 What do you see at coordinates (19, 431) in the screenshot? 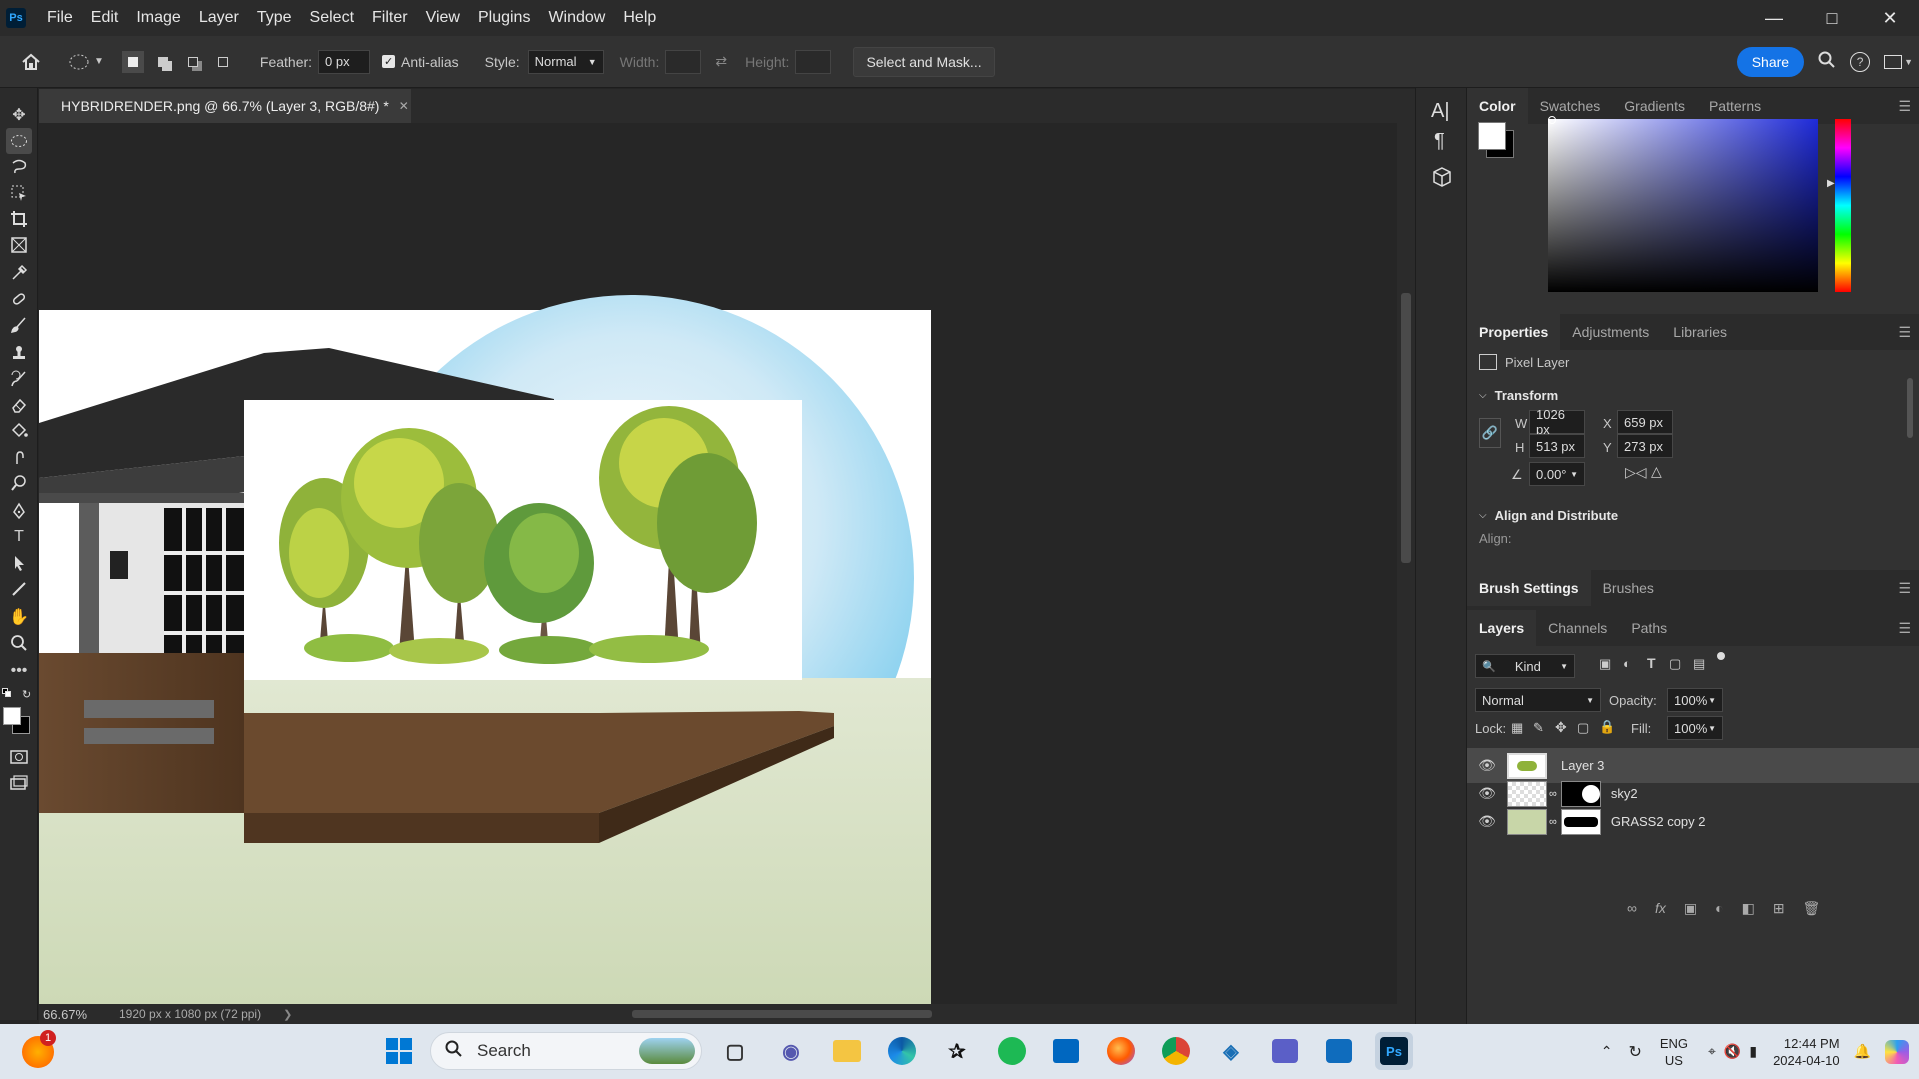
I see `paint-bucket-tool-icon` at bounding box center [19, 431].